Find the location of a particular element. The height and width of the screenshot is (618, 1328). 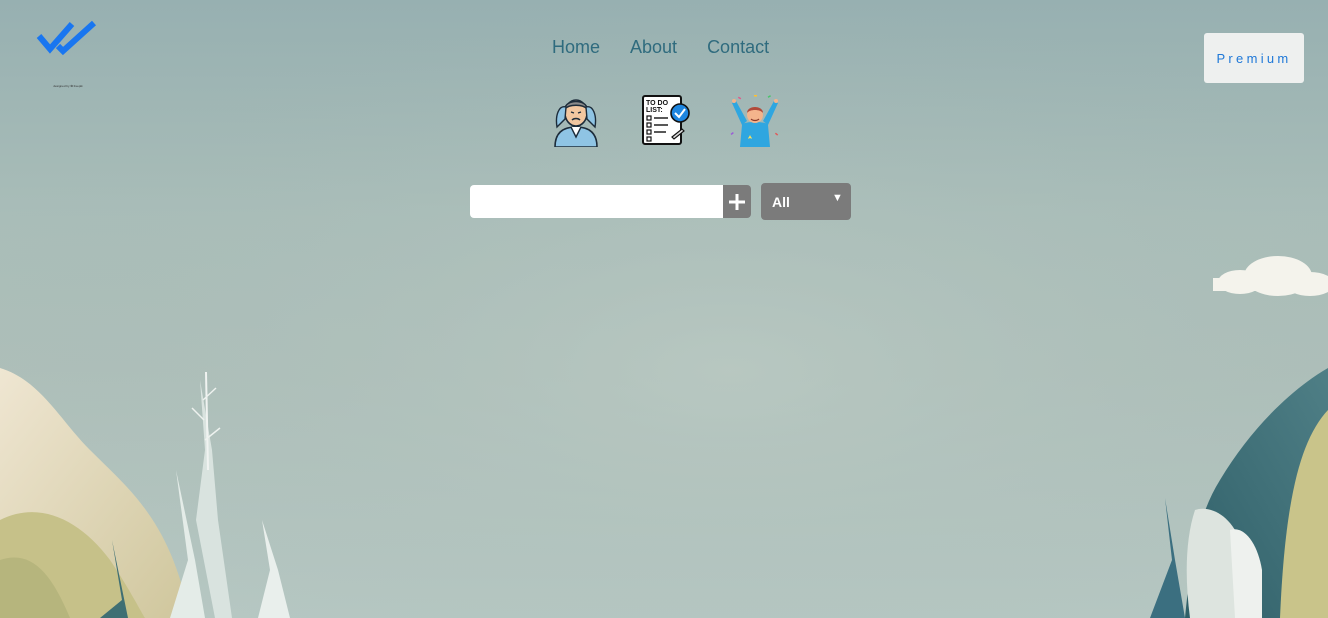

logo-caption: designed by ✿ freepik is located at coordinates (68, 86).